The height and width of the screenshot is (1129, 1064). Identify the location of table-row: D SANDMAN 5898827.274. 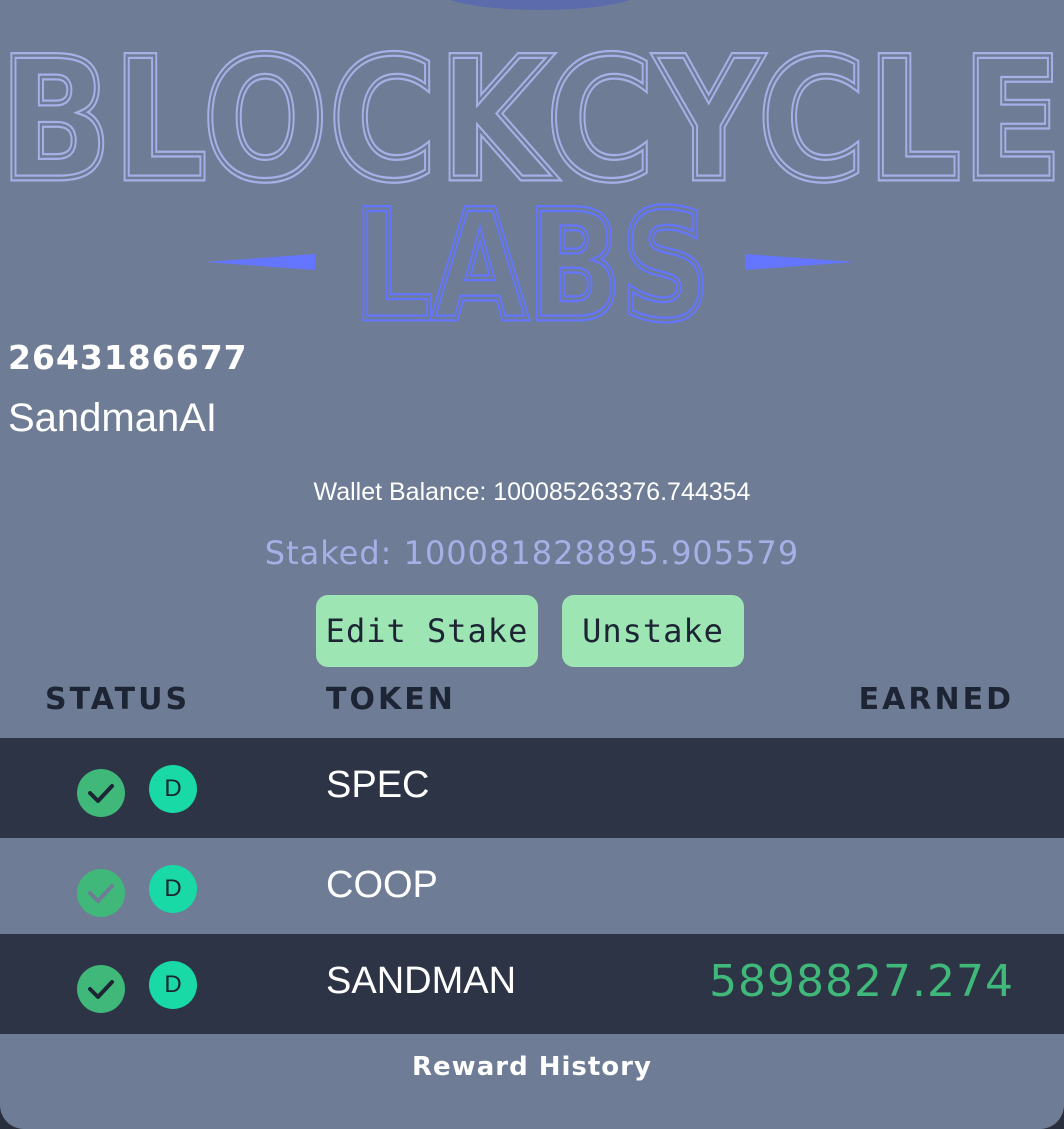
(532, 984).